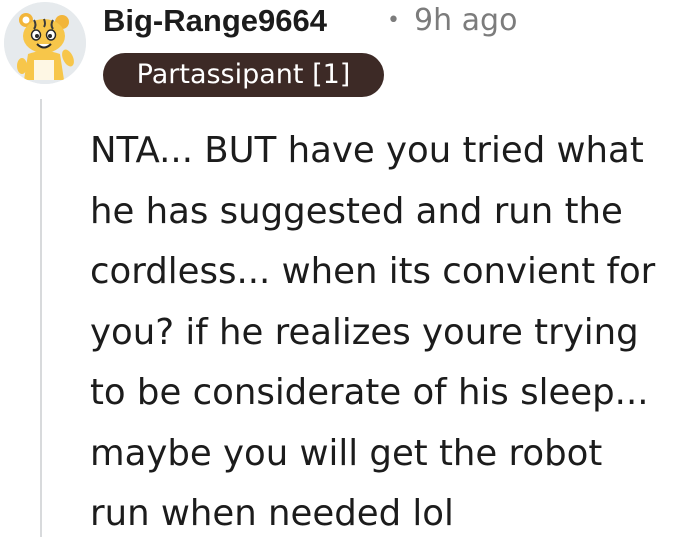 The image size is (700, 545). I want to click on snoo-avatar-icon, so click(45, 43).